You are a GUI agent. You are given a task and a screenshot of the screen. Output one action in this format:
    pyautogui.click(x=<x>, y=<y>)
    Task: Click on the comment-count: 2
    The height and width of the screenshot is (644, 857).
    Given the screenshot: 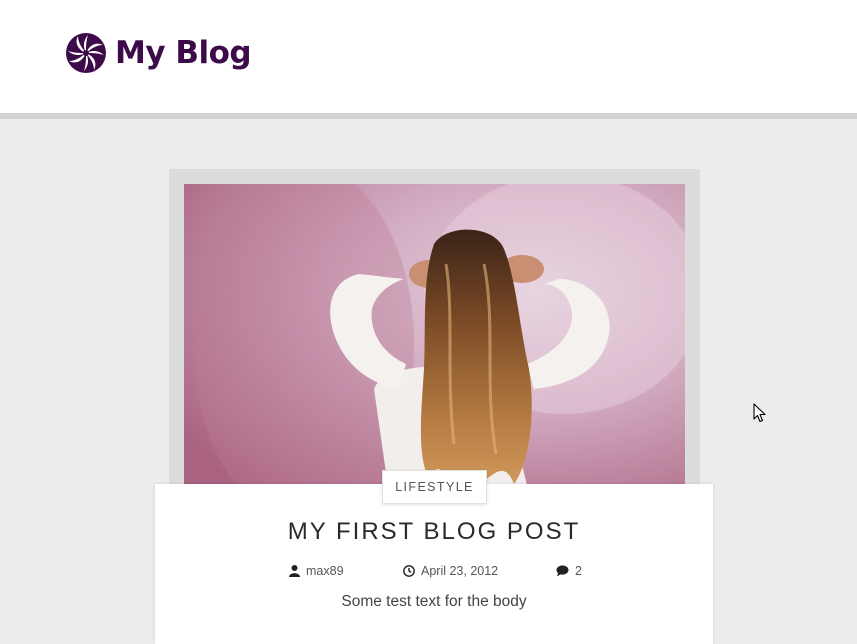 What is the action you would take?
    pyautogui.click(x=578, y=571)
    